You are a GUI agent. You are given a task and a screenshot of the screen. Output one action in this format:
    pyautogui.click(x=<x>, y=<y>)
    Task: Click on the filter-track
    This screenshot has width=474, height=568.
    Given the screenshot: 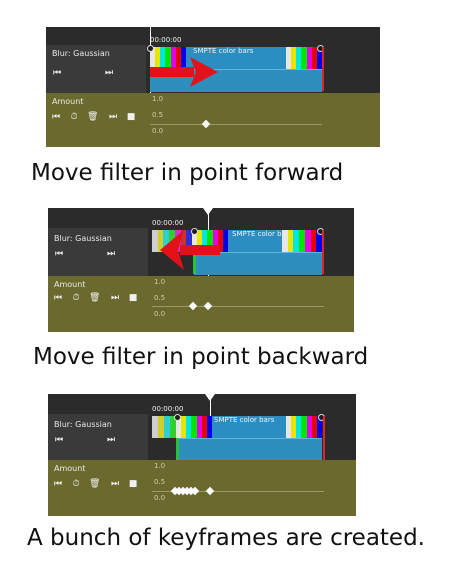 What is the action you would take?
    pyautogui.click(x=250, y=449)
    